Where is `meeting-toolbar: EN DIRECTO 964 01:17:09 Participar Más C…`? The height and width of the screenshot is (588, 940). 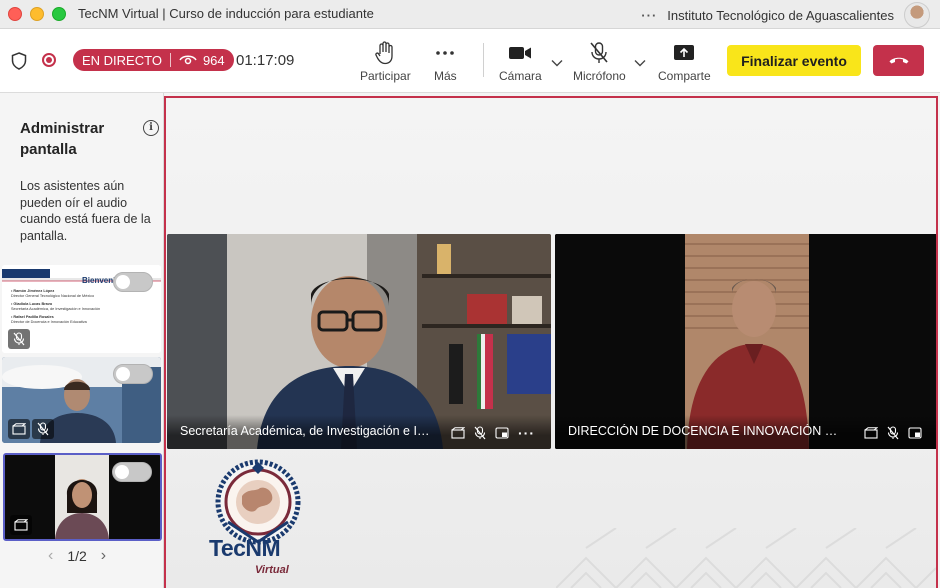
meeting-toolbar: EN DIRECTO 964 01:17:09 Participar Más C… is located at coordinates (470, 61).